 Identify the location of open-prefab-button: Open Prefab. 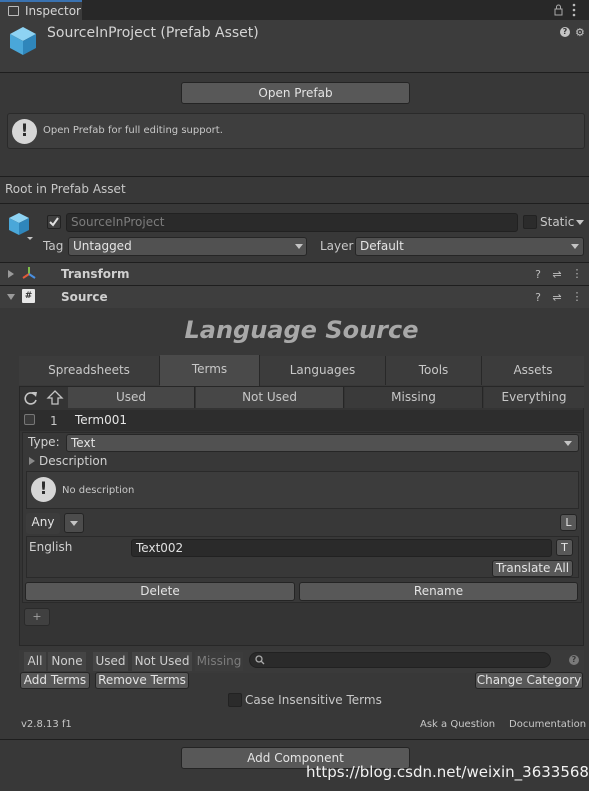
(295, 93).